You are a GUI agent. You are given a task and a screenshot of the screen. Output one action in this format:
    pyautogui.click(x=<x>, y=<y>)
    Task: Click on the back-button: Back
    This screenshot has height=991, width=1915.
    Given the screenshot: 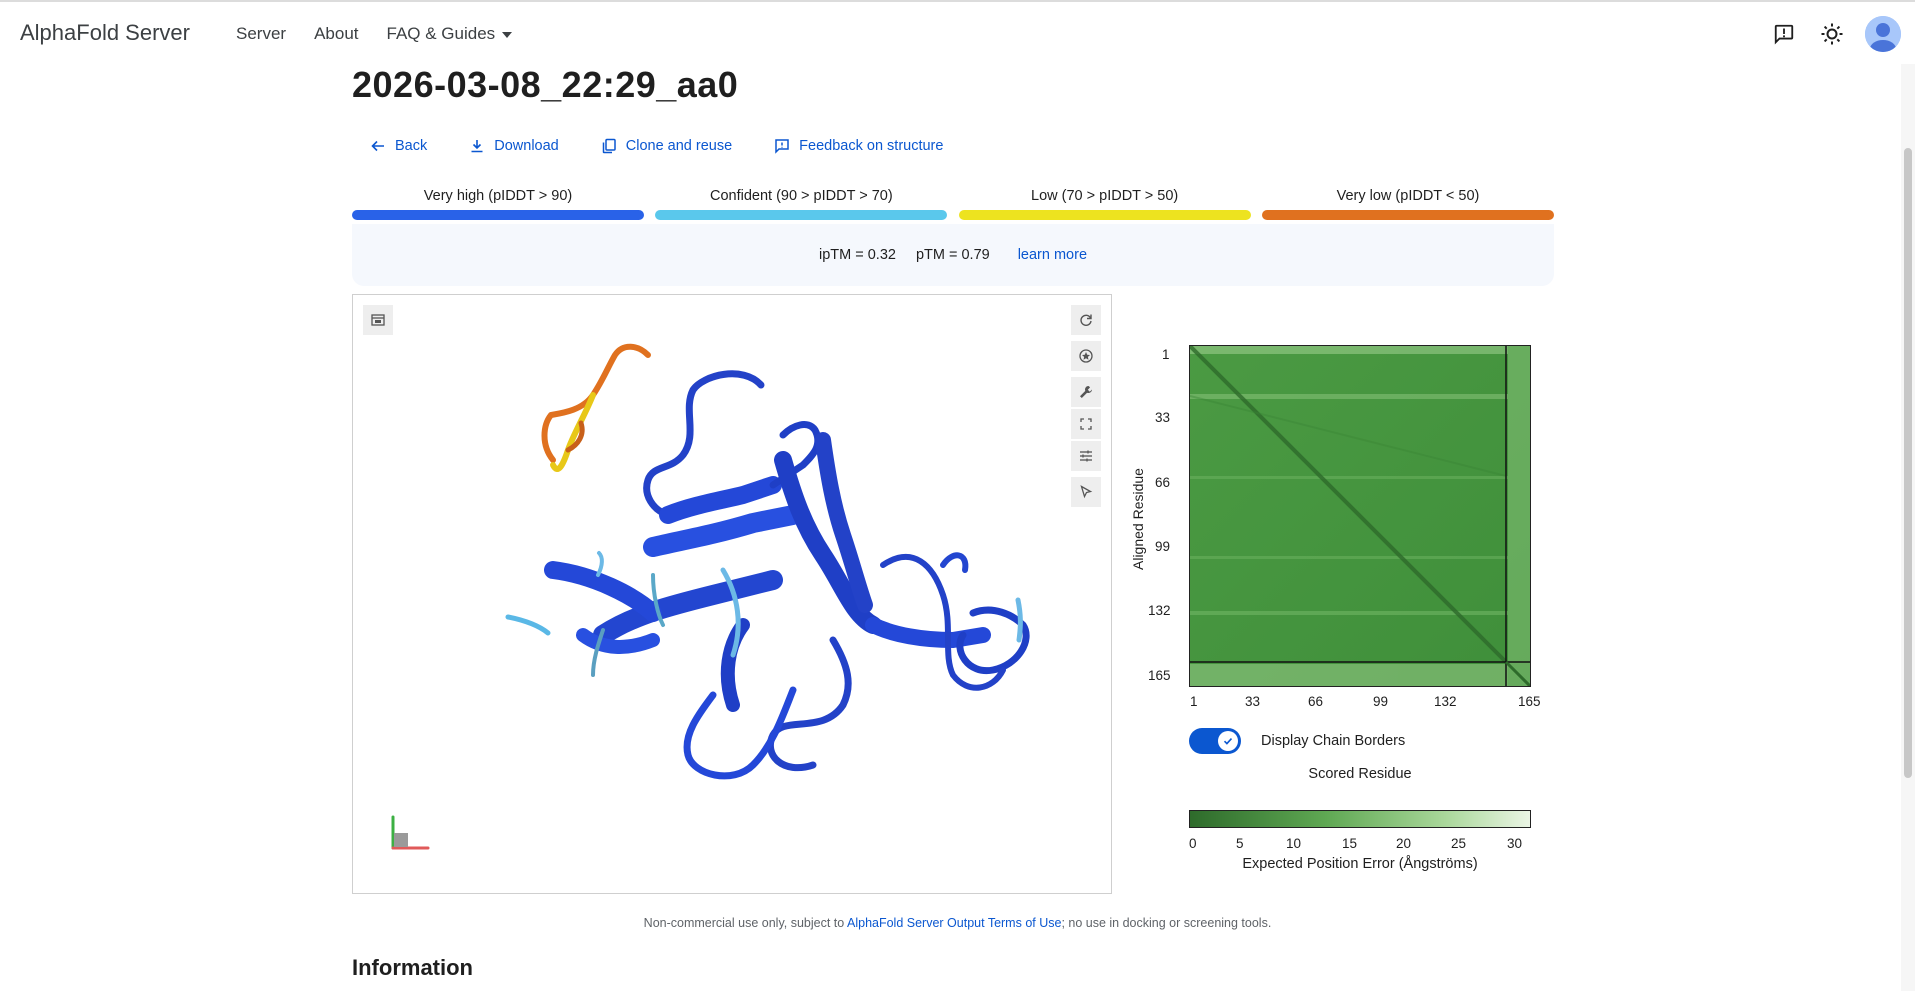 What is the action you would take?
    pyautogui.click(x=398, y=146)
    